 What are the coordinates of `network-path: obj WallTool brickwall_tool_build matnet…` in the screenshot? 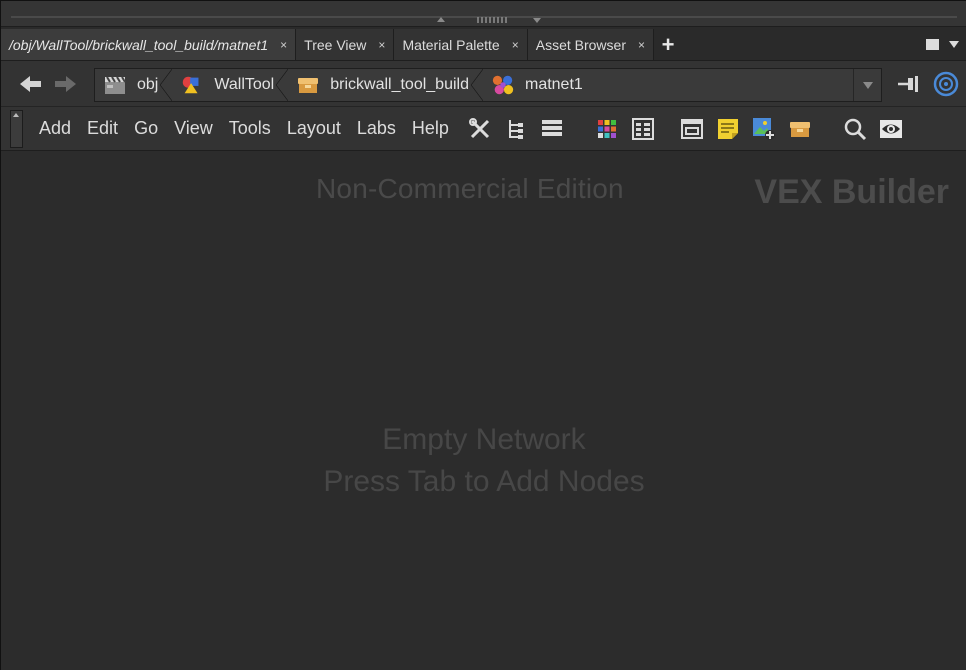 It's located at (488, 85).